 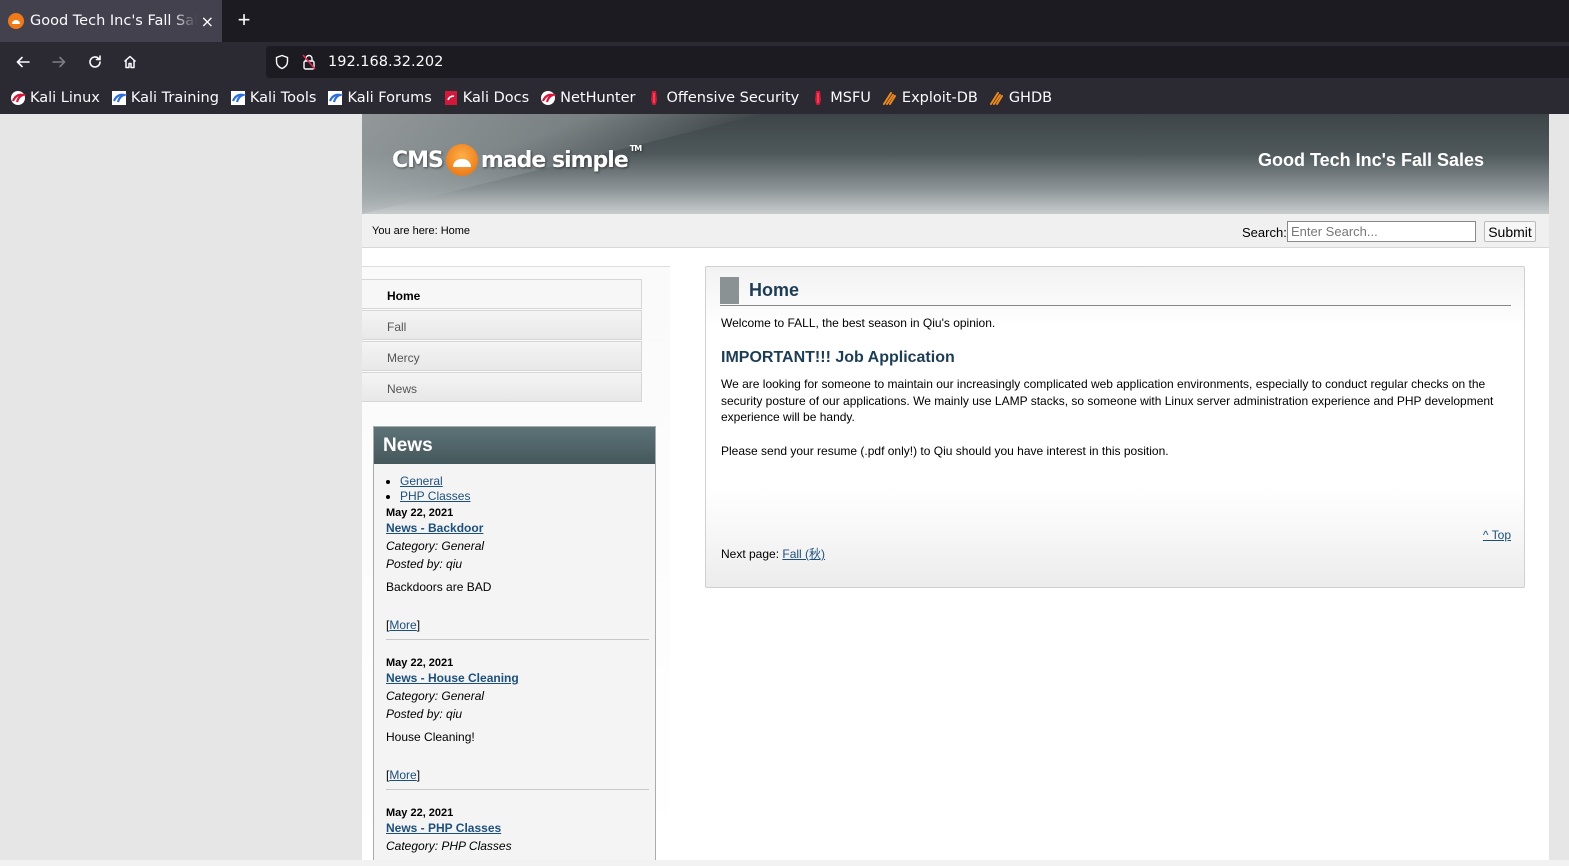 What do you see at coordinates (803, 554) in the screenshot?
I see `next-page-link: Fall (秋)` at bounding box center [803, 554].